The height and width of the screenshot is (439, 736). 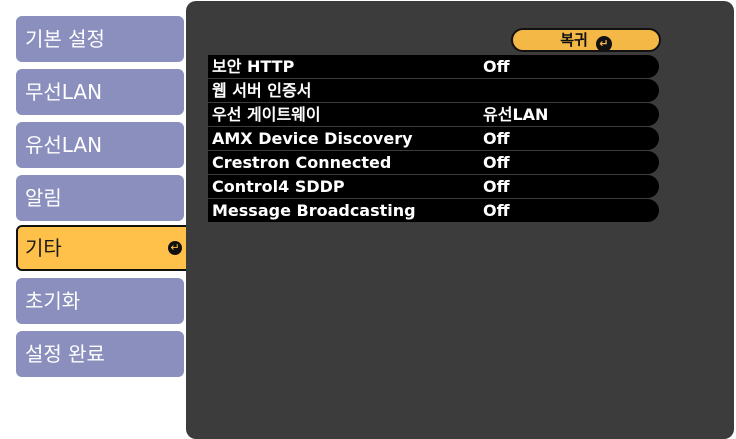 I want to click on sidebar-item-wireless-lan: 무선LAN, so click(x=100, y=92).